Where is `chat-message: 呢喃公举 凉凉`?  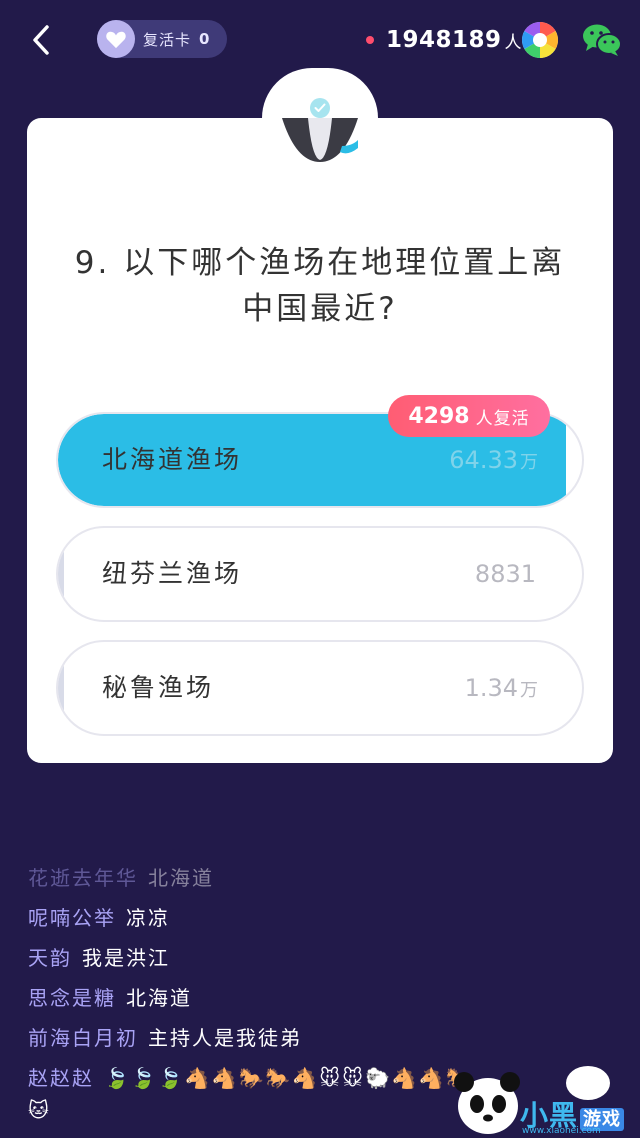 chat-message: 呢喃公举 凉凉 is located at coordinates (328, 922).